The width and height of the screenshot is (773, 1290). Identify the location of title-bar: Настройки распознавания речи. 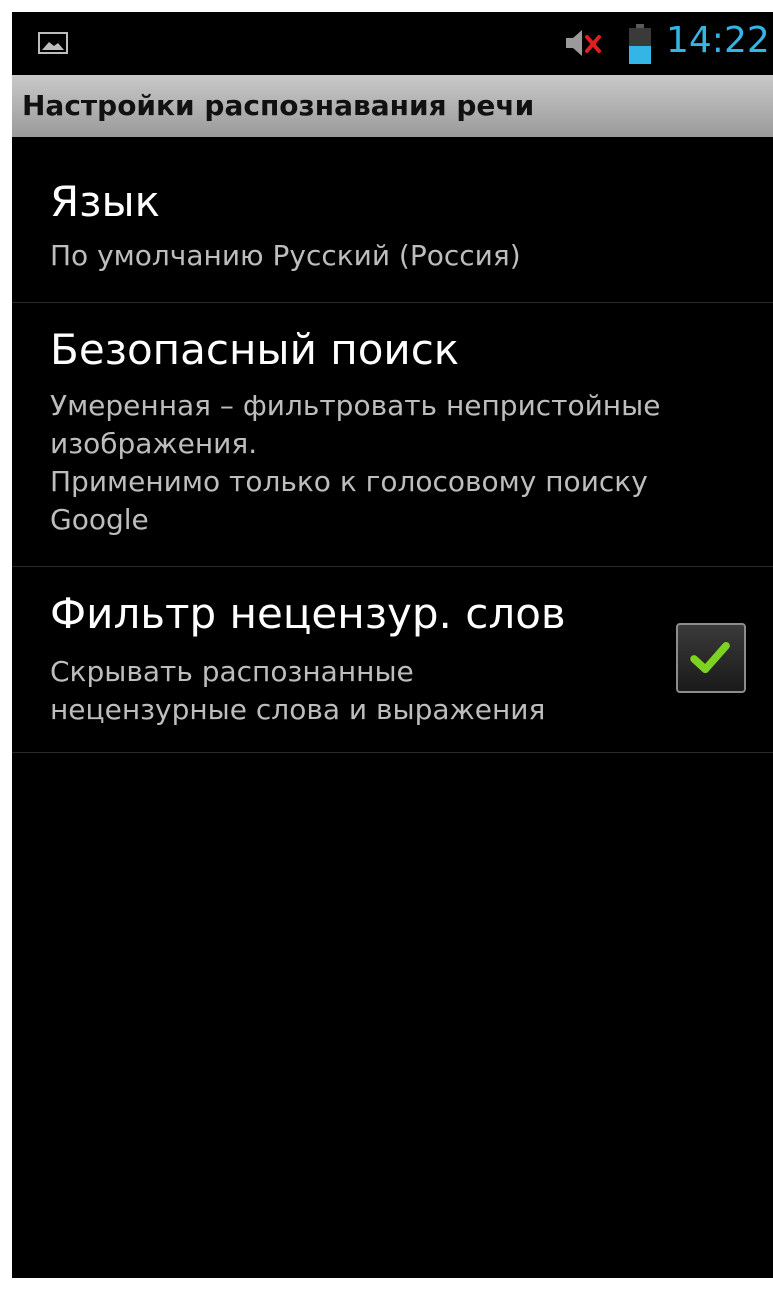
(392, 106).